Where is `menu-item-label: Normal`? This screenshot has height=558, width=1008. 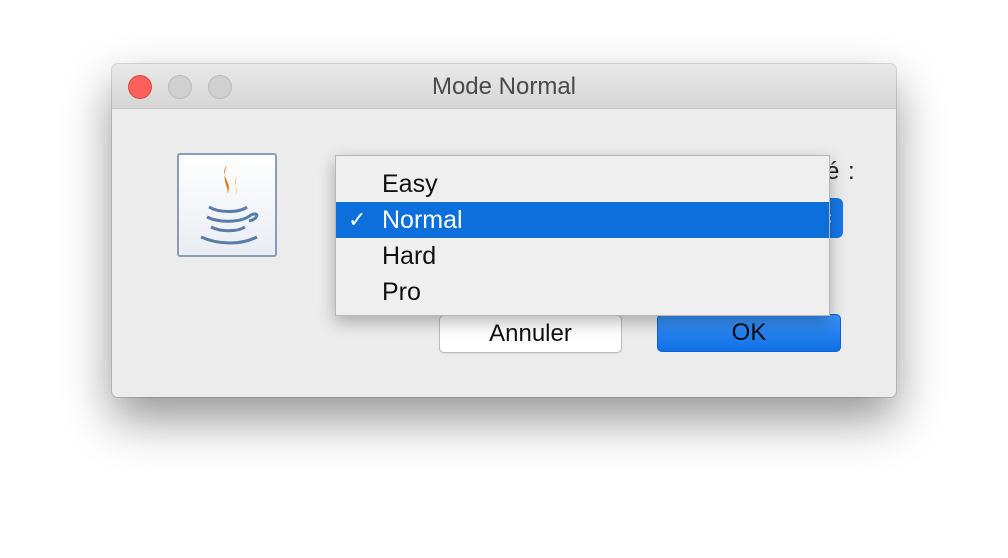
menu-item-label: Normal is located at coordinates (422, 220).